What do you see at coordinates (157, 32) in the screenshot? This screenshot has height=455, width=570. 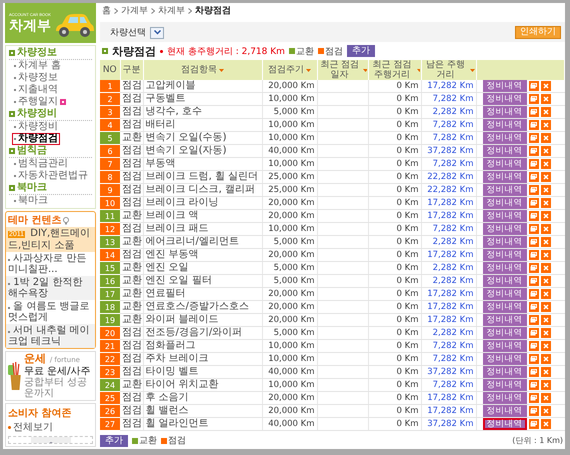 I see `vehicle-select` at bounding box center [157, 32].